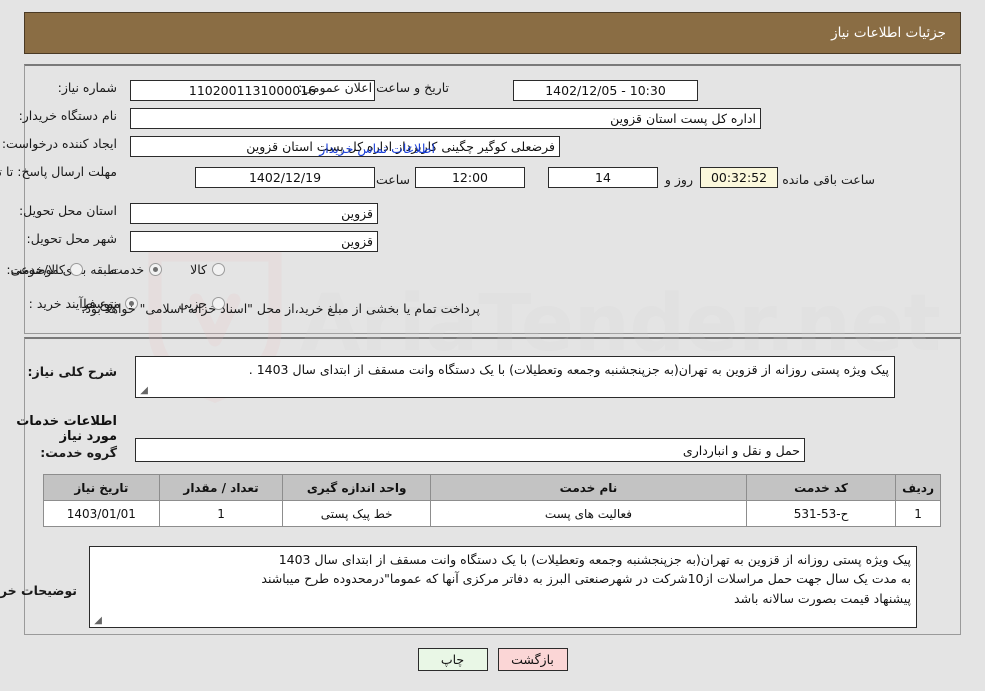 The image size is (985, 691). I want to click on city-label: شهر محل تحویل:, so click(71, 238).